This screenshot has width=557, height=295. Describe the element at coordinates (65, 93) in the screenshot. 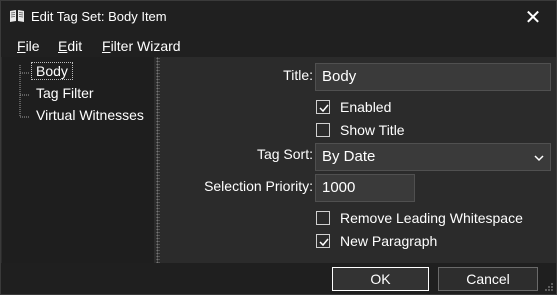

I see `tree-item-tag-filter: Tag Filter` at that location.